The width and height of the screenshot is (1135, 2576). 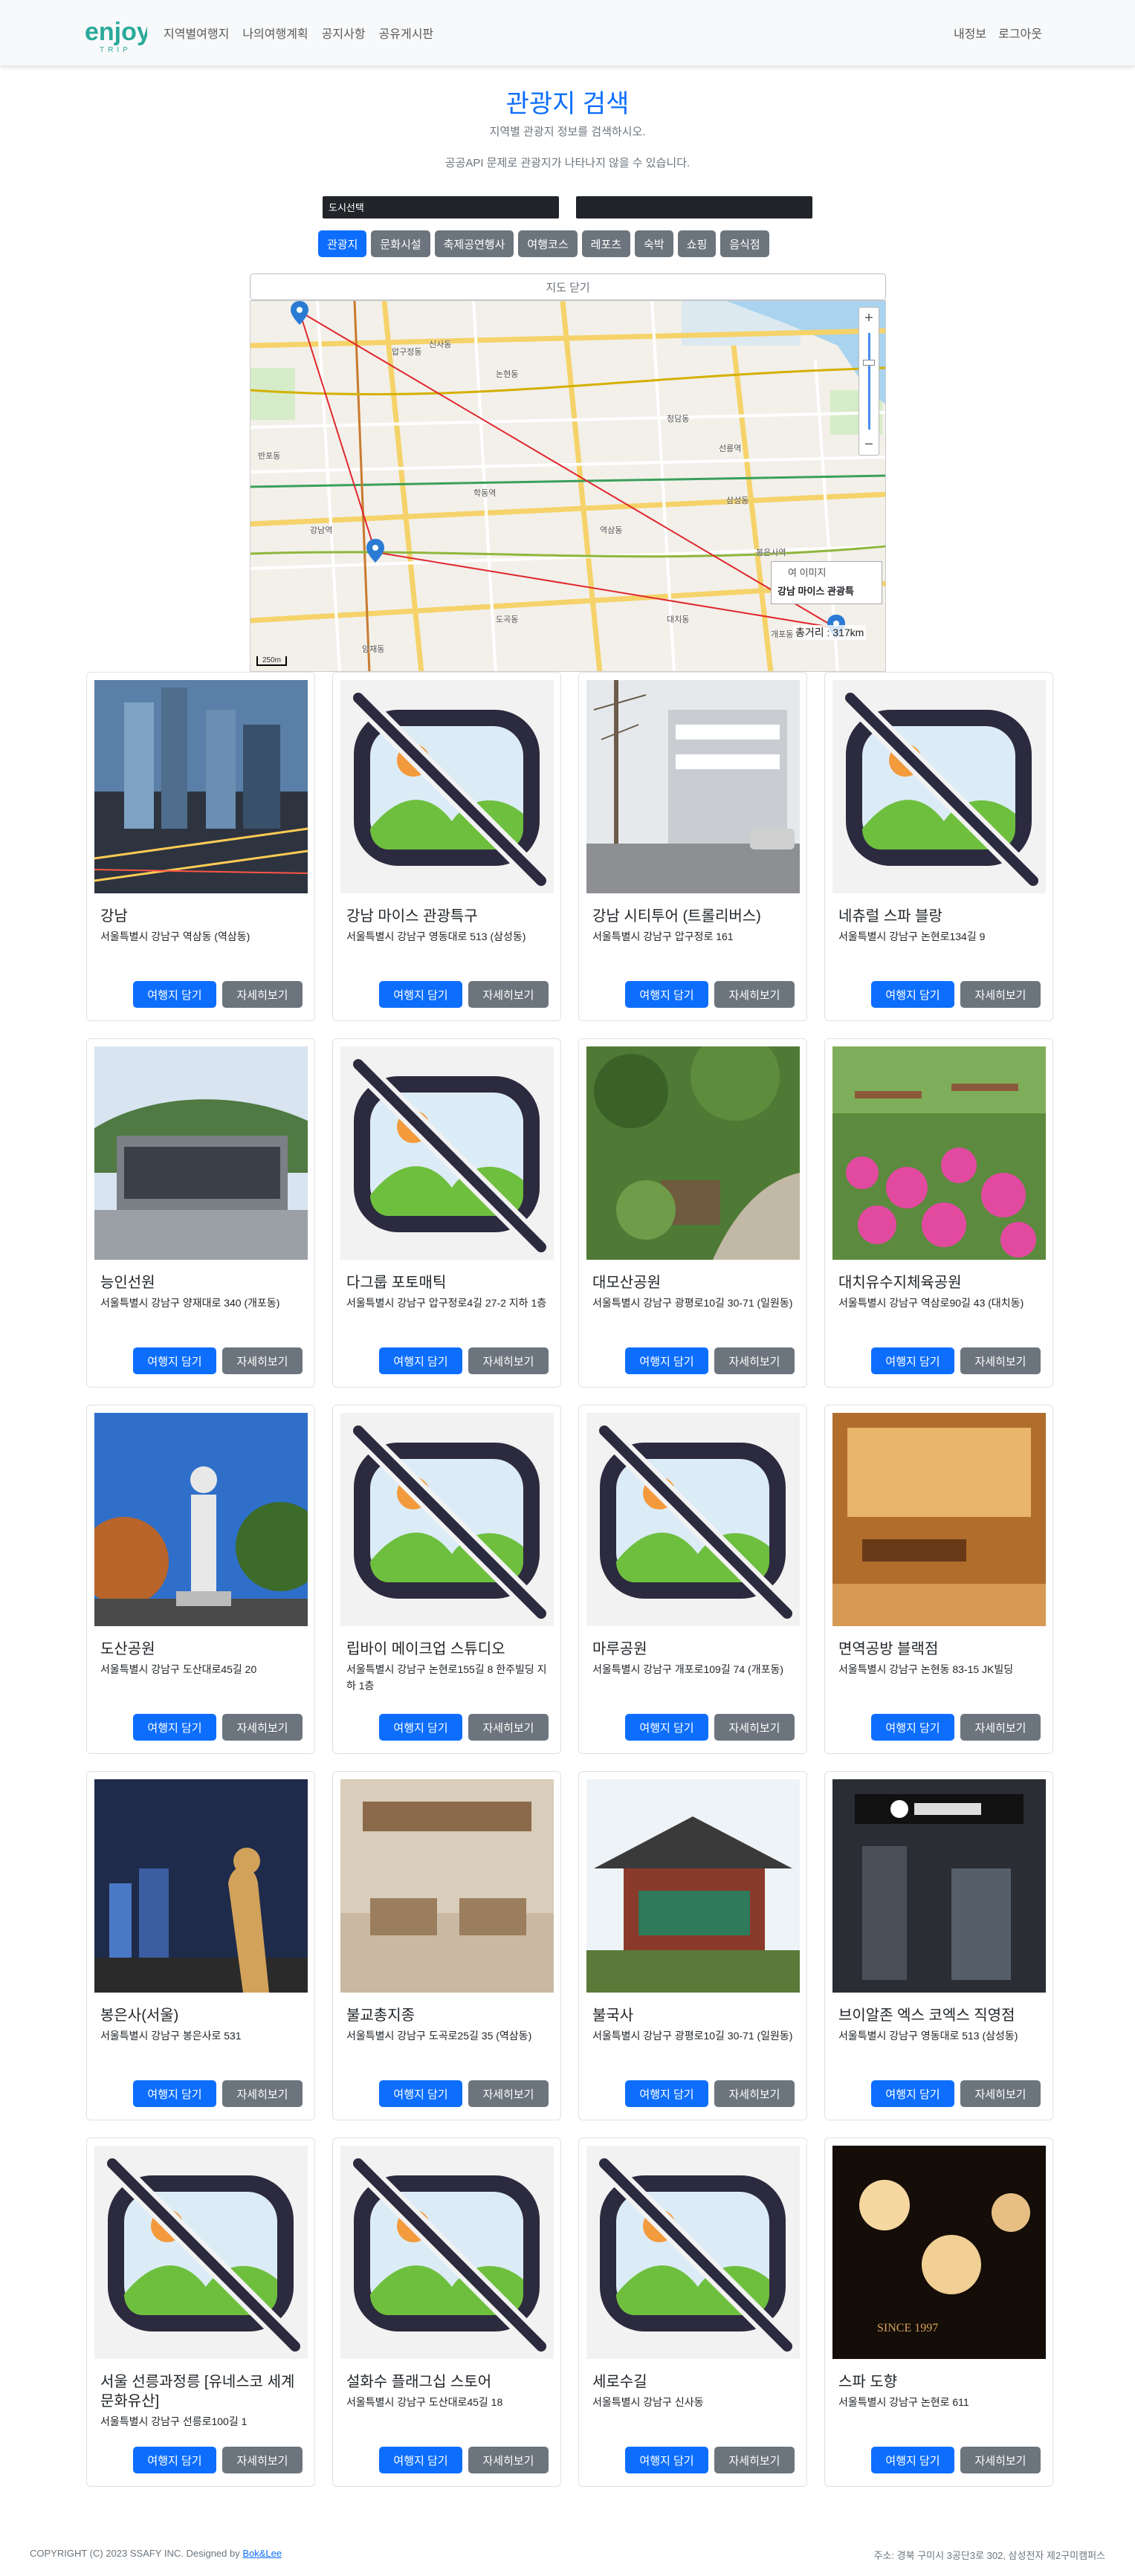 I want to click on attraction-name: 강남, so click(x=114, y=917).